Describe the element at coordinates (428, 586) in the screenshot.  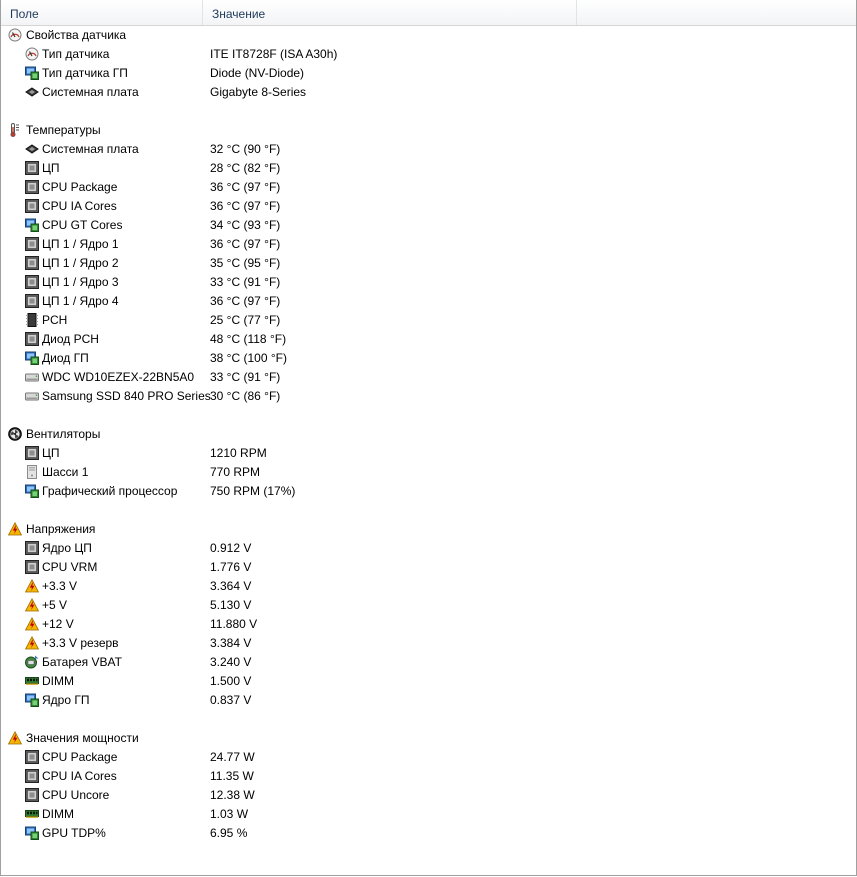
I see `sensor-row: +3.3 V 3.364 V` at that location.